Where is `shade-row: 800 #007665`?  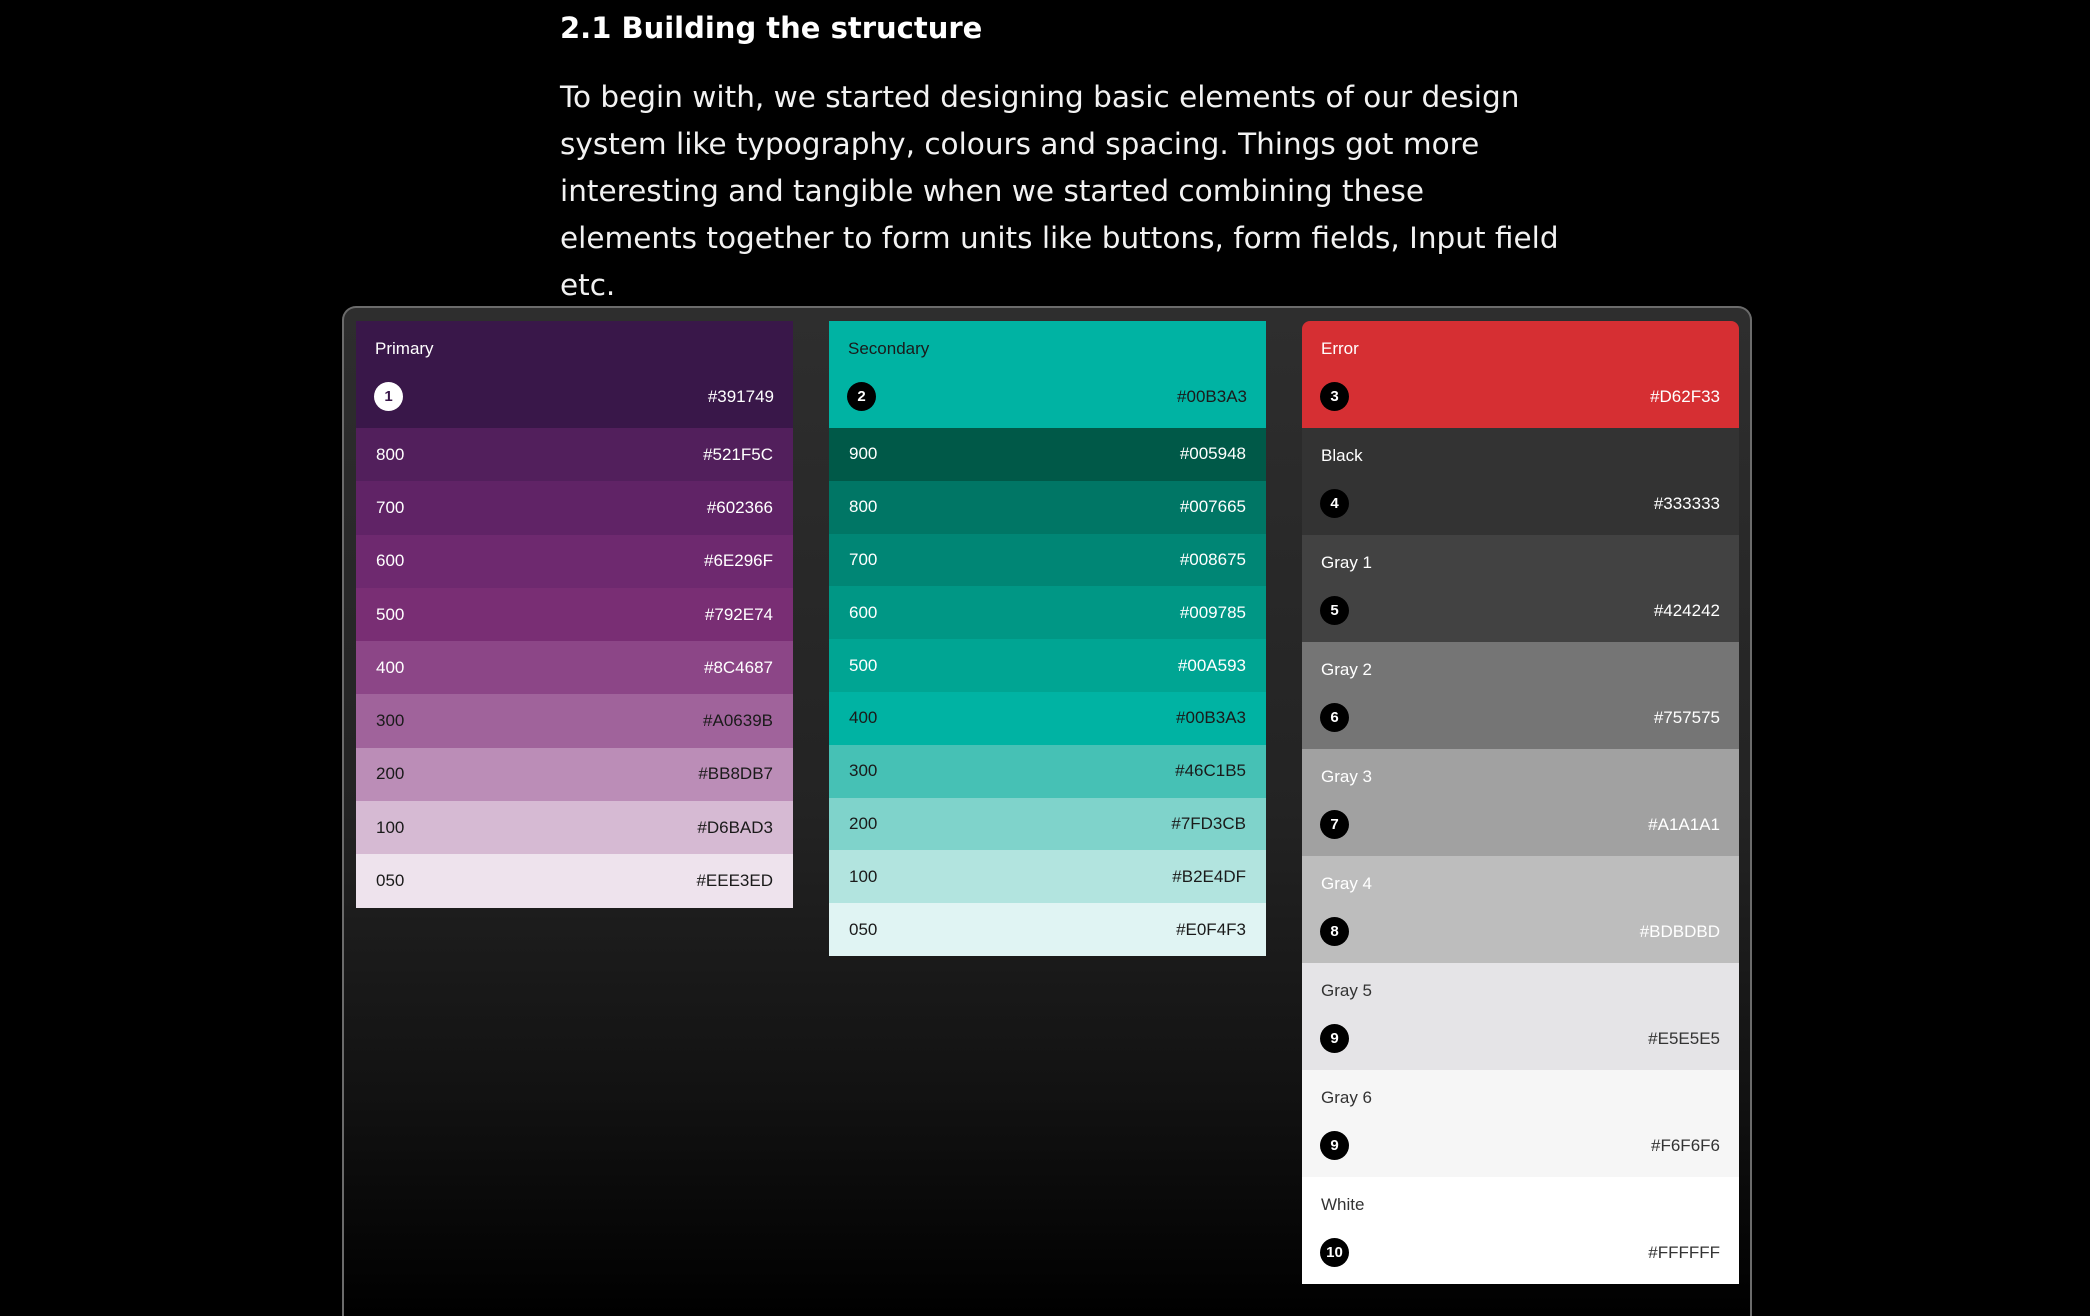
shade-row: 800 #007665 is located at coordinates (1047, 507).